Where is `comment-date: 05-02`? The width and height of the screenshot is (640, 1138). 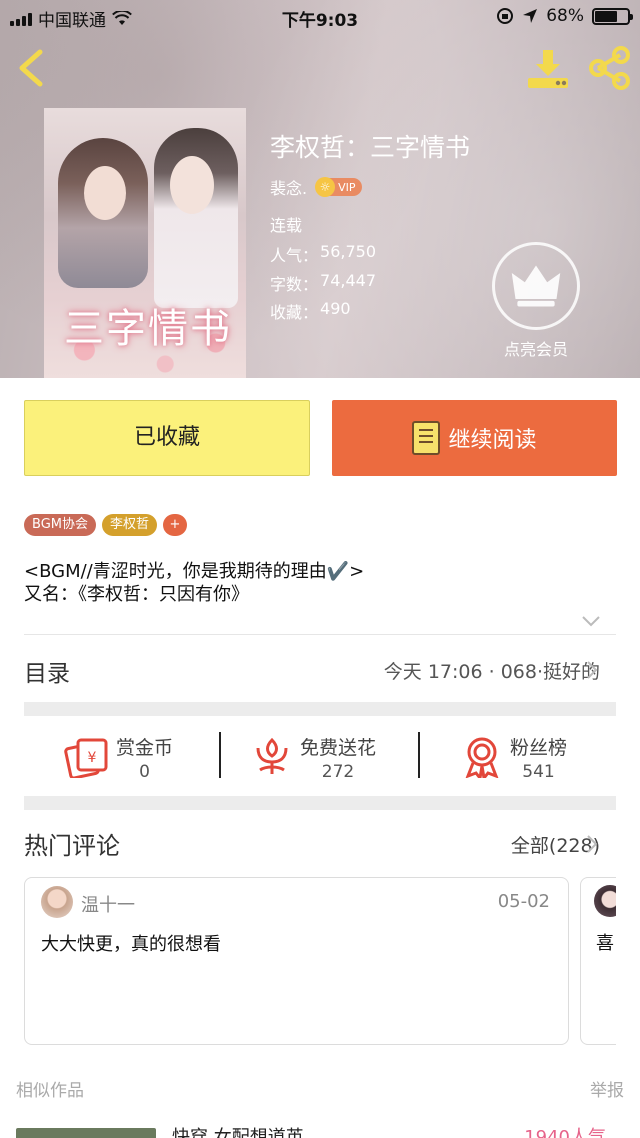 comment-date: 05-02 is located at coordinates (523, 901).